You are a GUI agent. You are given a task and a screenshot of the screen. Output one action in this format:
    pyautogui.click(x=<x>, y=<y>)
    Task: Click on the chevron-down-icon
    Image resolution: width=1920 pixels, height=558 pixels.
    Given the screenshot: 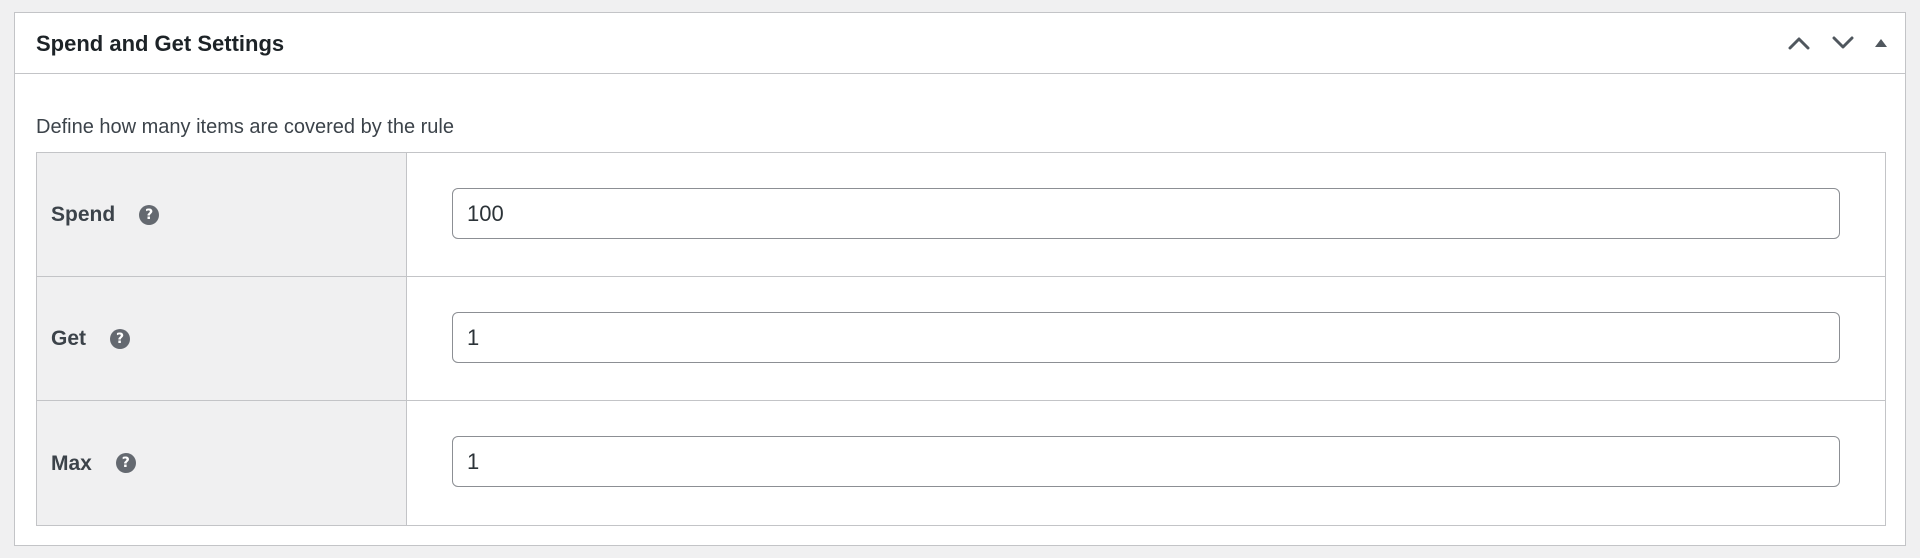 What is the action you would take?
    pyautogui.click(x=1843, y=42)
    